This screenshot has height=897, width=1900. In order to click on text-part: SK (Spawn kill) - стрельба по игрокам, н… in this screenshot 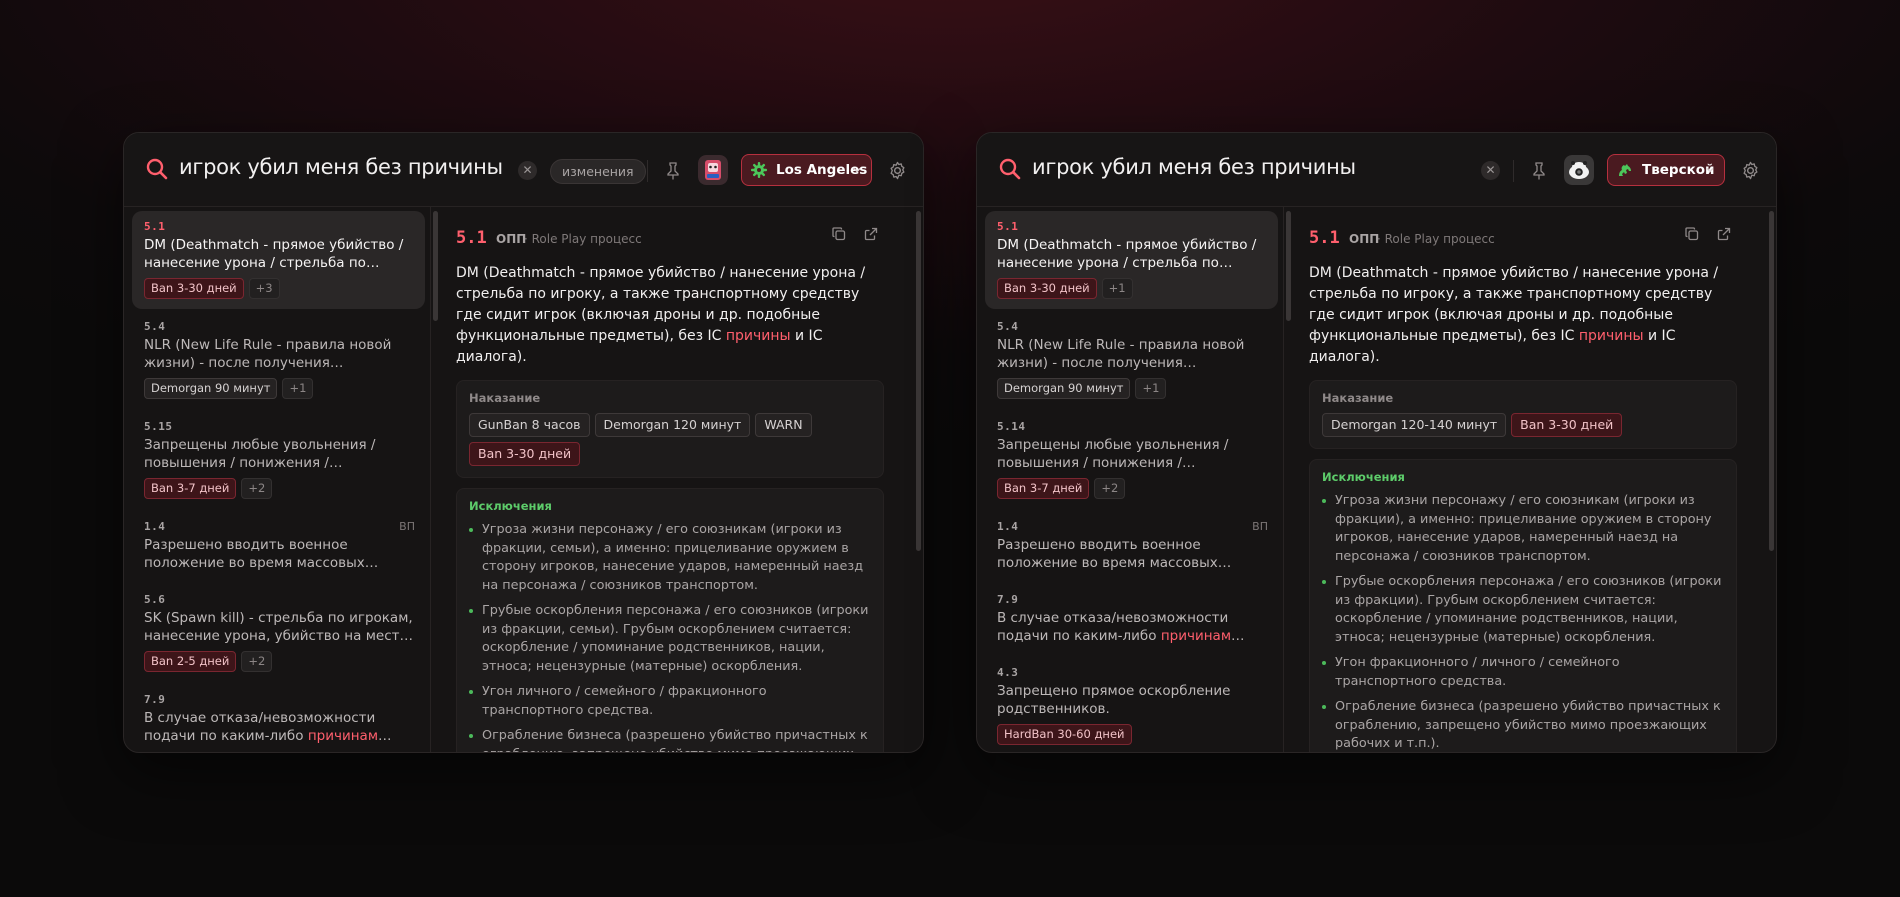, I will do `click(278, 627)`.